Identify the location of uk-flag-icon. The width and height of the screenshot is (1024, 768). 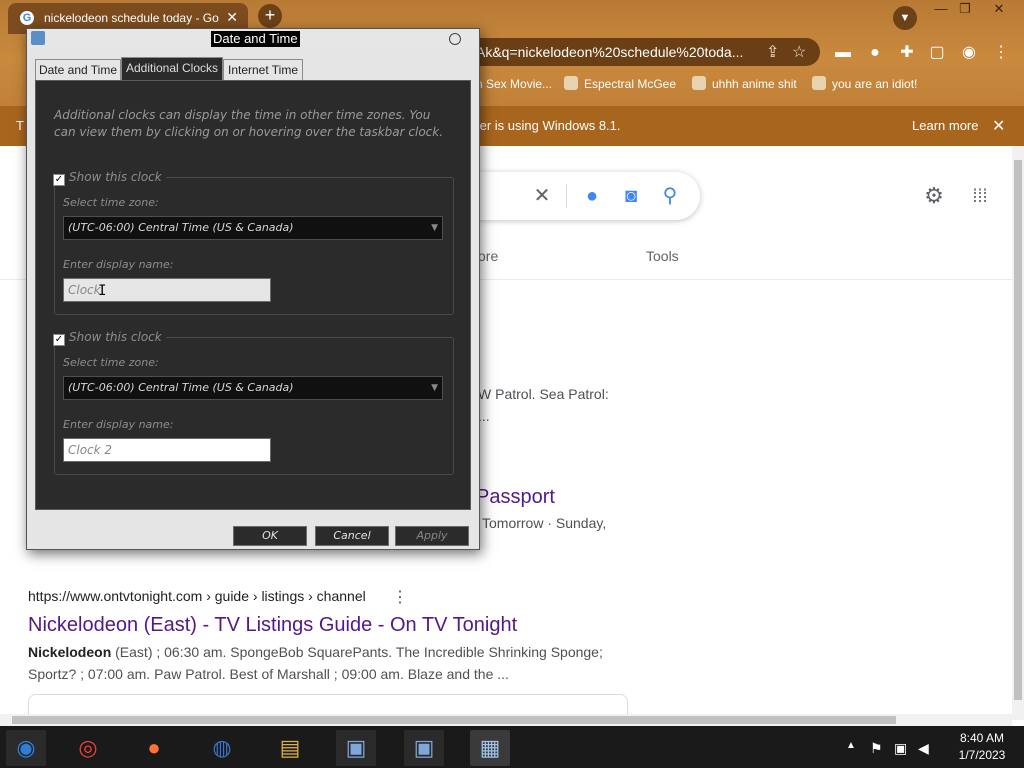
(819, 83).